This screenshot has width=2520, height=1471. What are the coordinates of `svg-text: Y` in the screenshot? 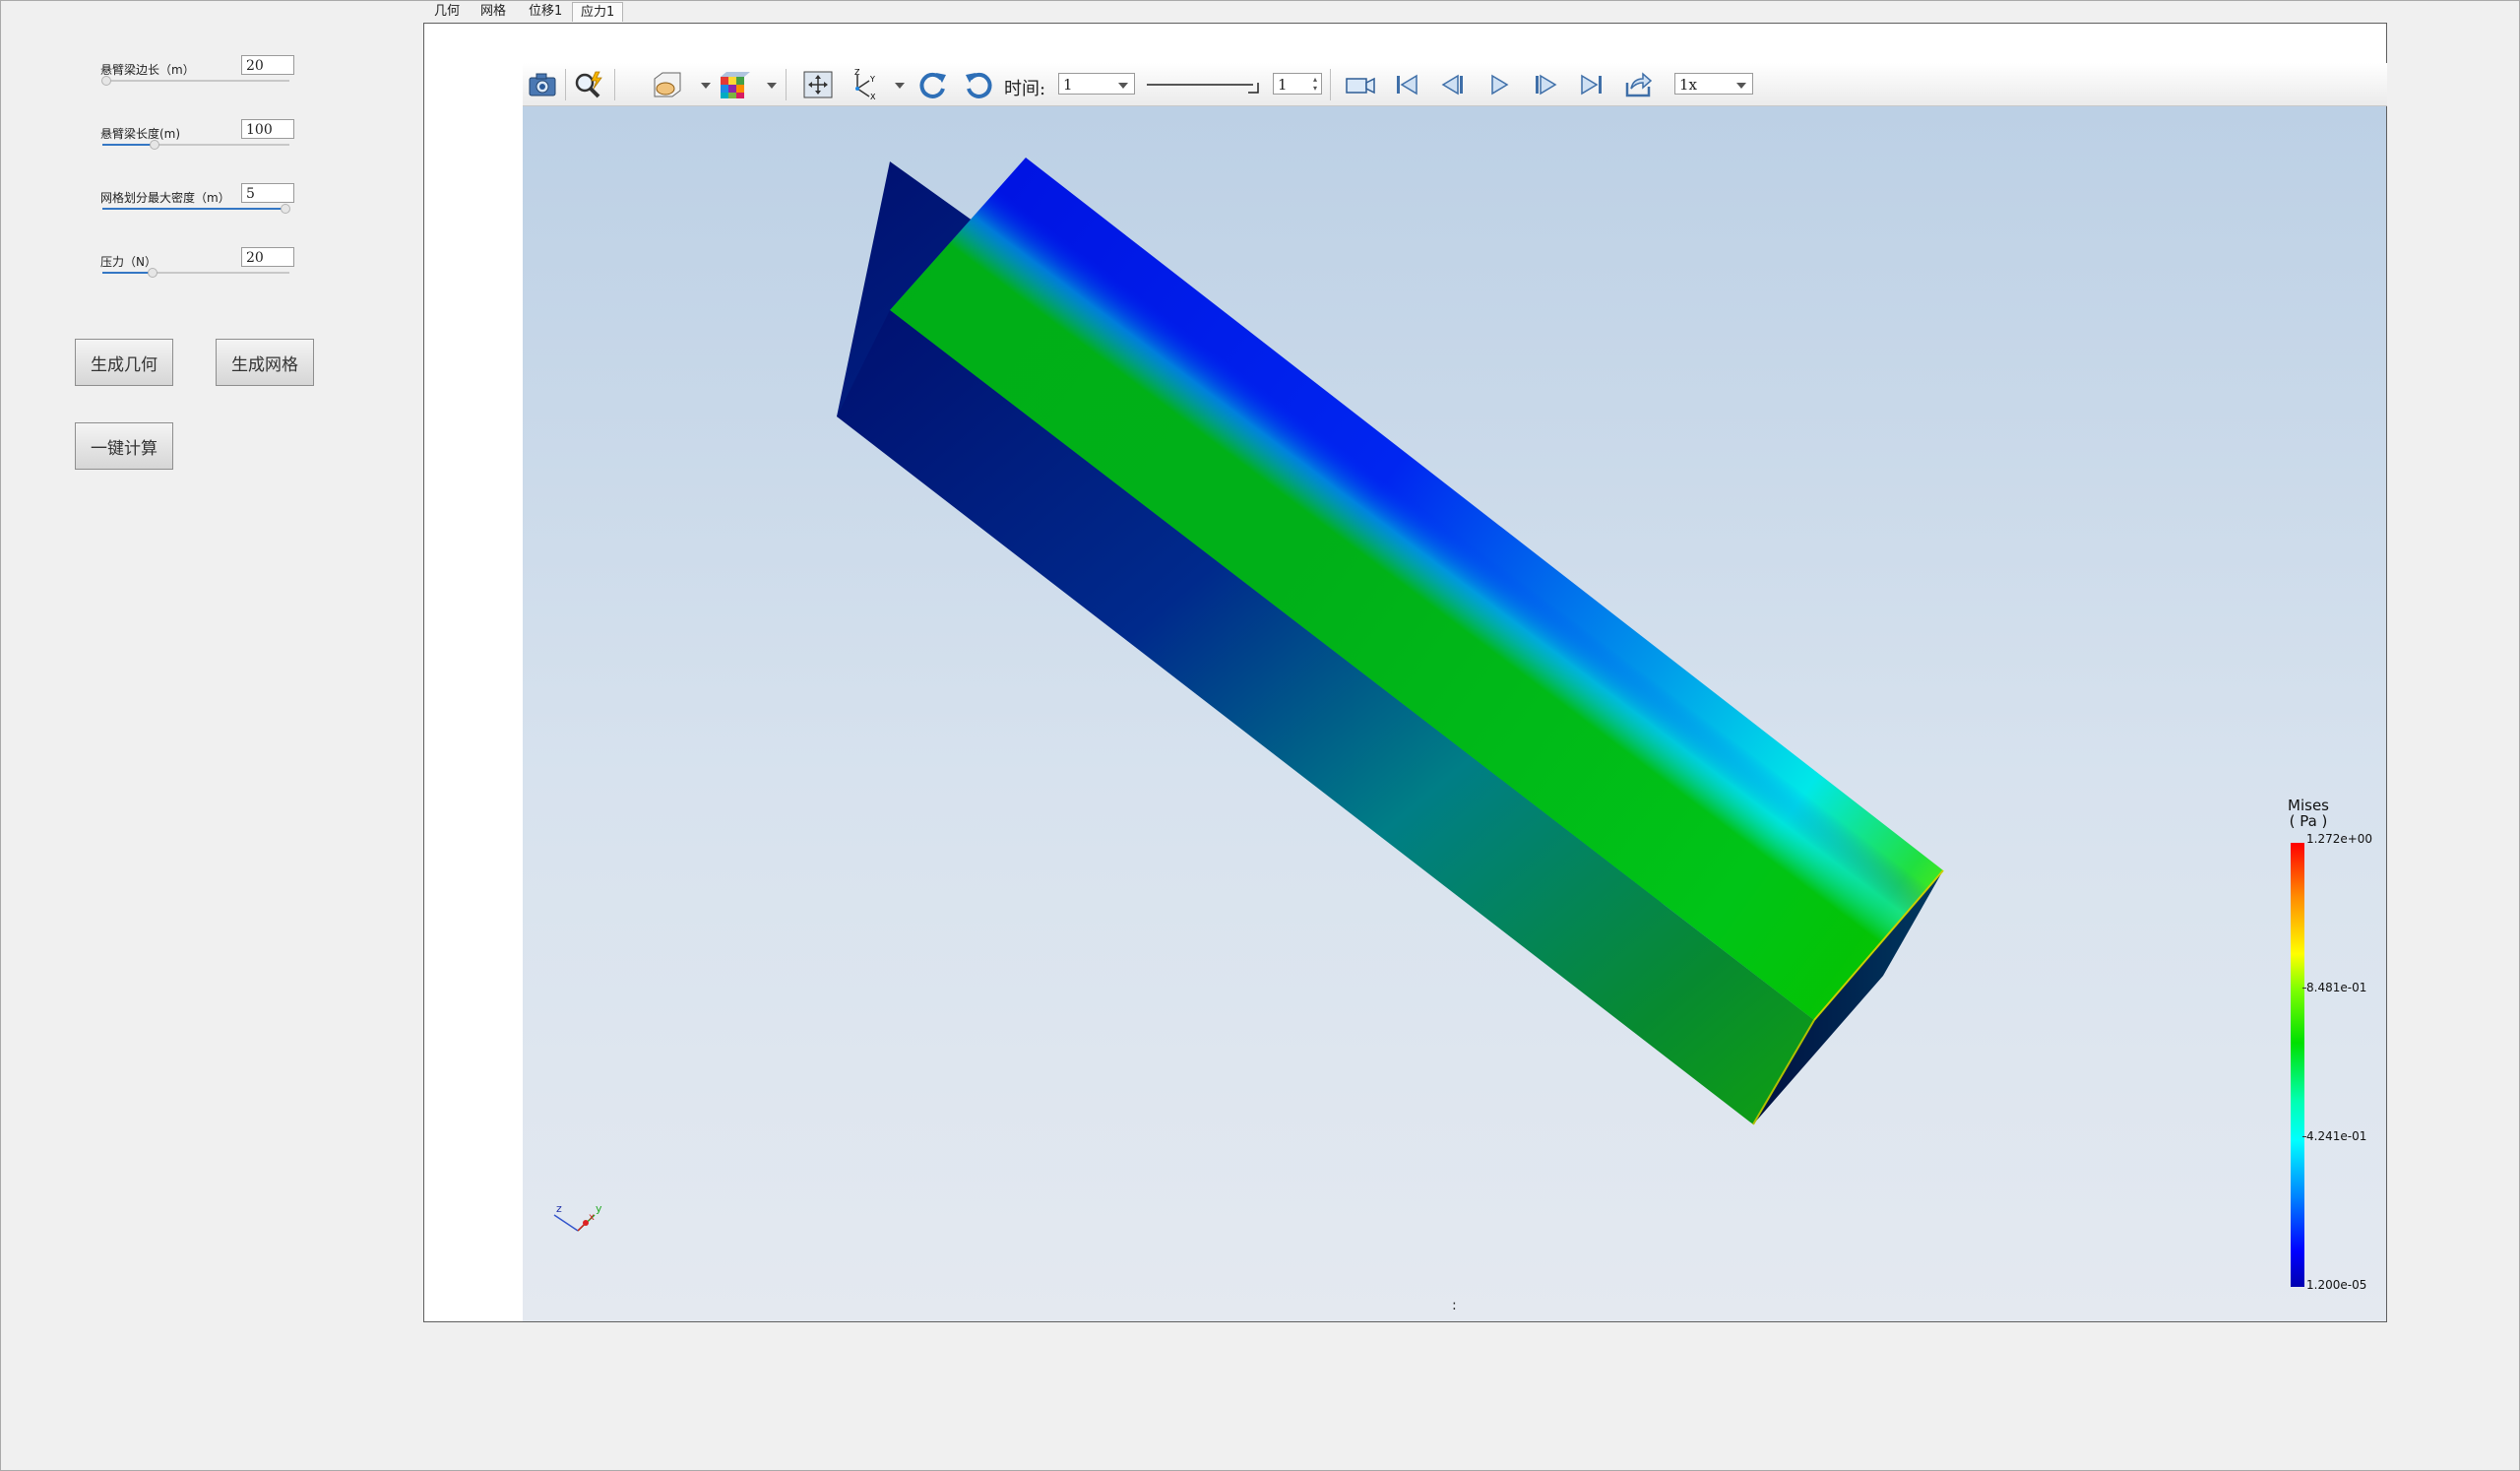 It's located at (872, 79).